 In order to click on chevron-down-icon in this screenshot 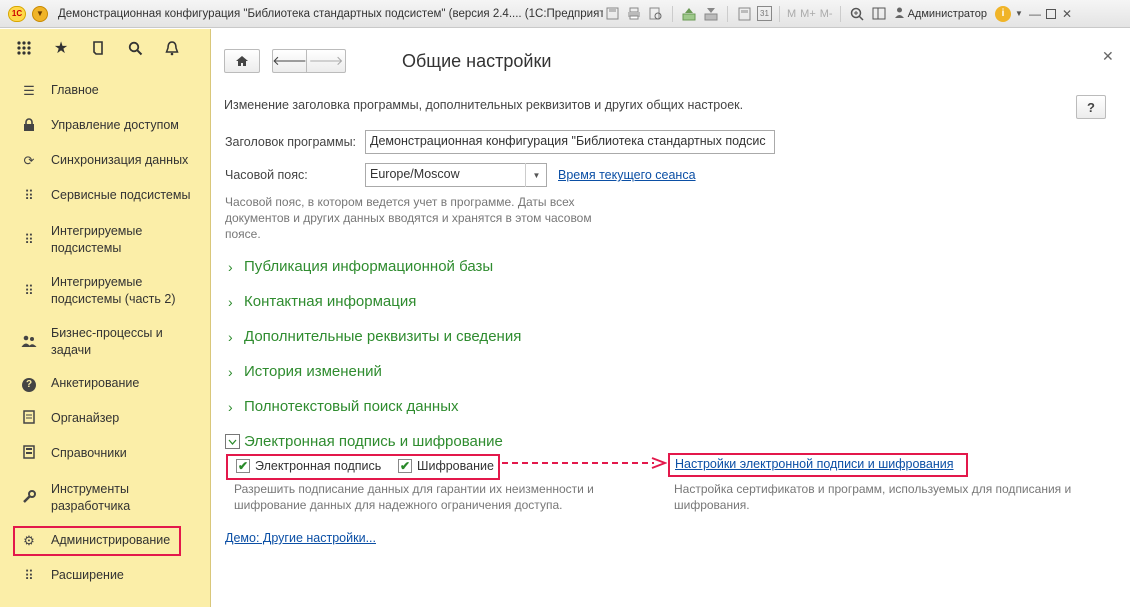, I will do `click(232, 441)`.